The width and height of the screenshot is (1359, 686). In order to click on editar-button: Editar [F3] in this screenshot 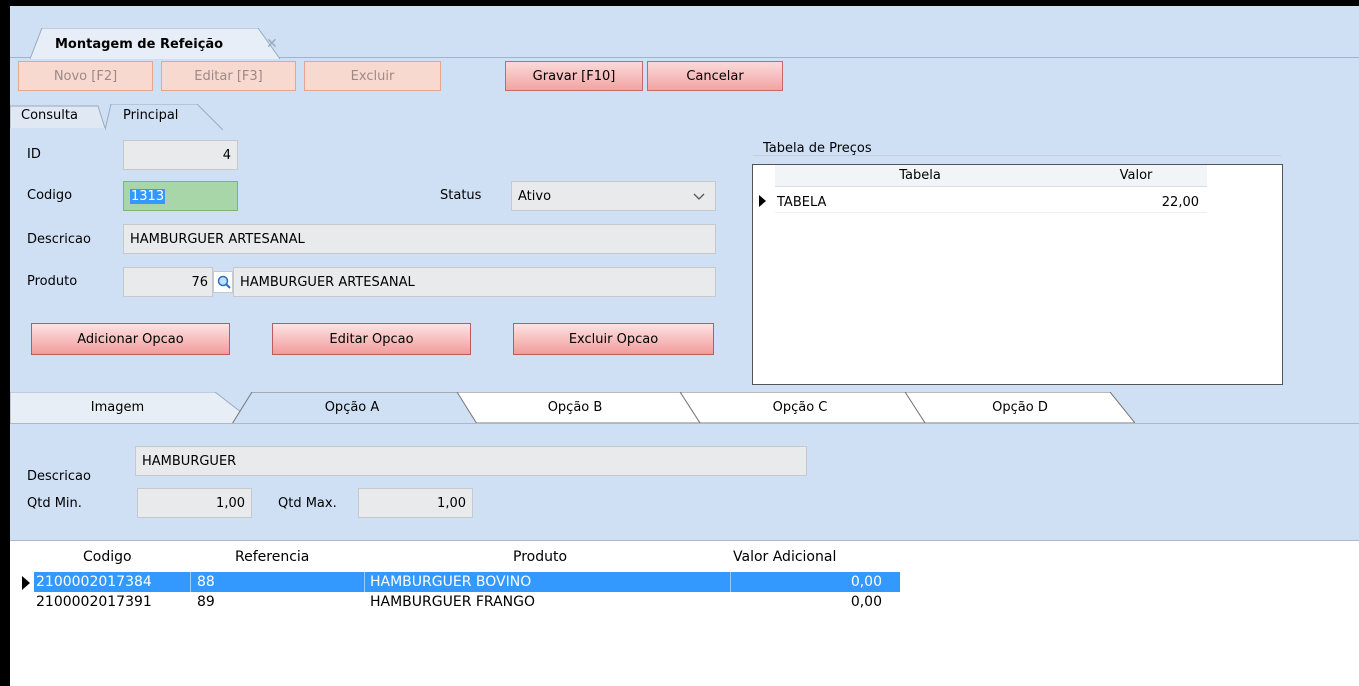, I will do `click(228, 76)`.